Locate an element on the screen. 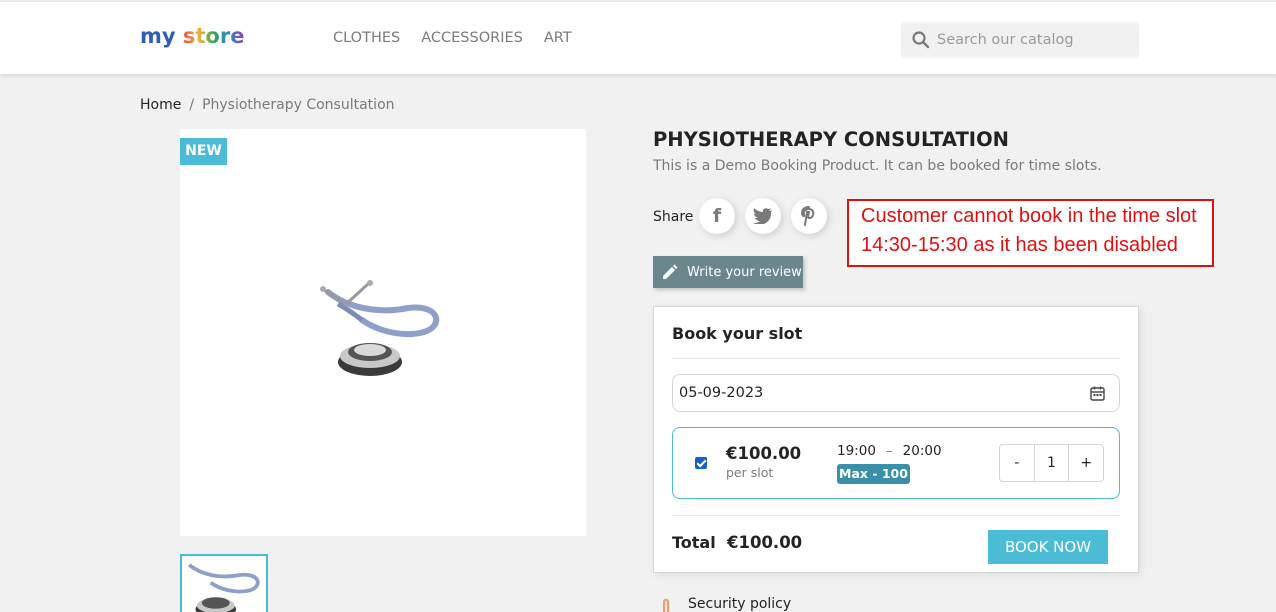 This screenshot has height=612, width=1276. product-thumbnail is located at coordinates (224, 583).